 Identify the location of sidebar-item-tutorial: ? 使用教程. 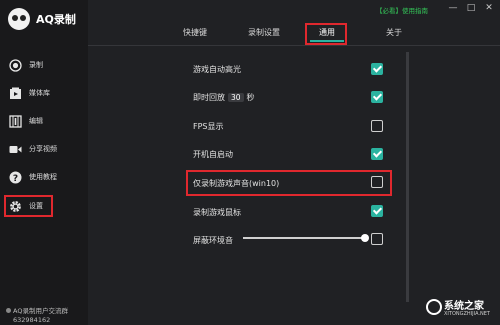
(44, 177).